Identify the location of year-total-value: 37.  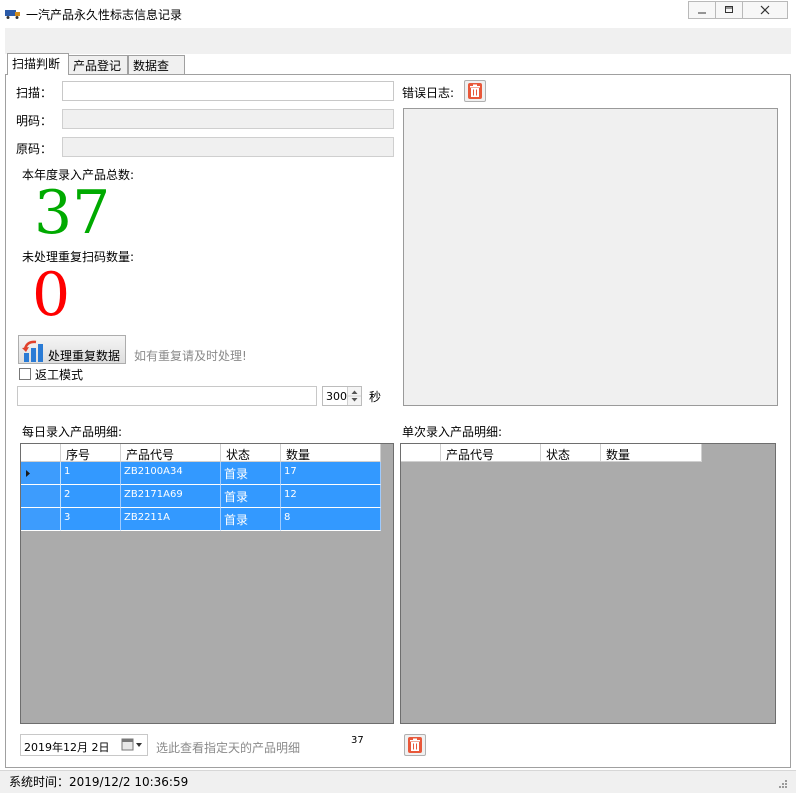
(72, 213).